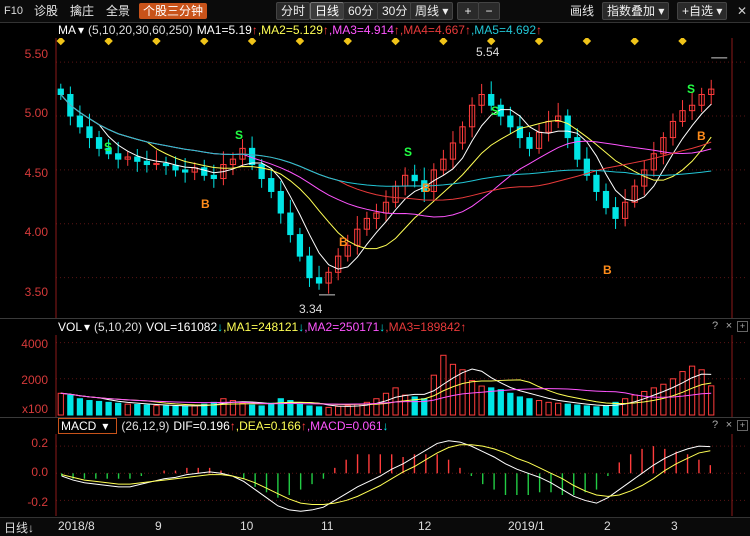 The image size is (750, 536). I want to click on dif-line, so click(386, 476).